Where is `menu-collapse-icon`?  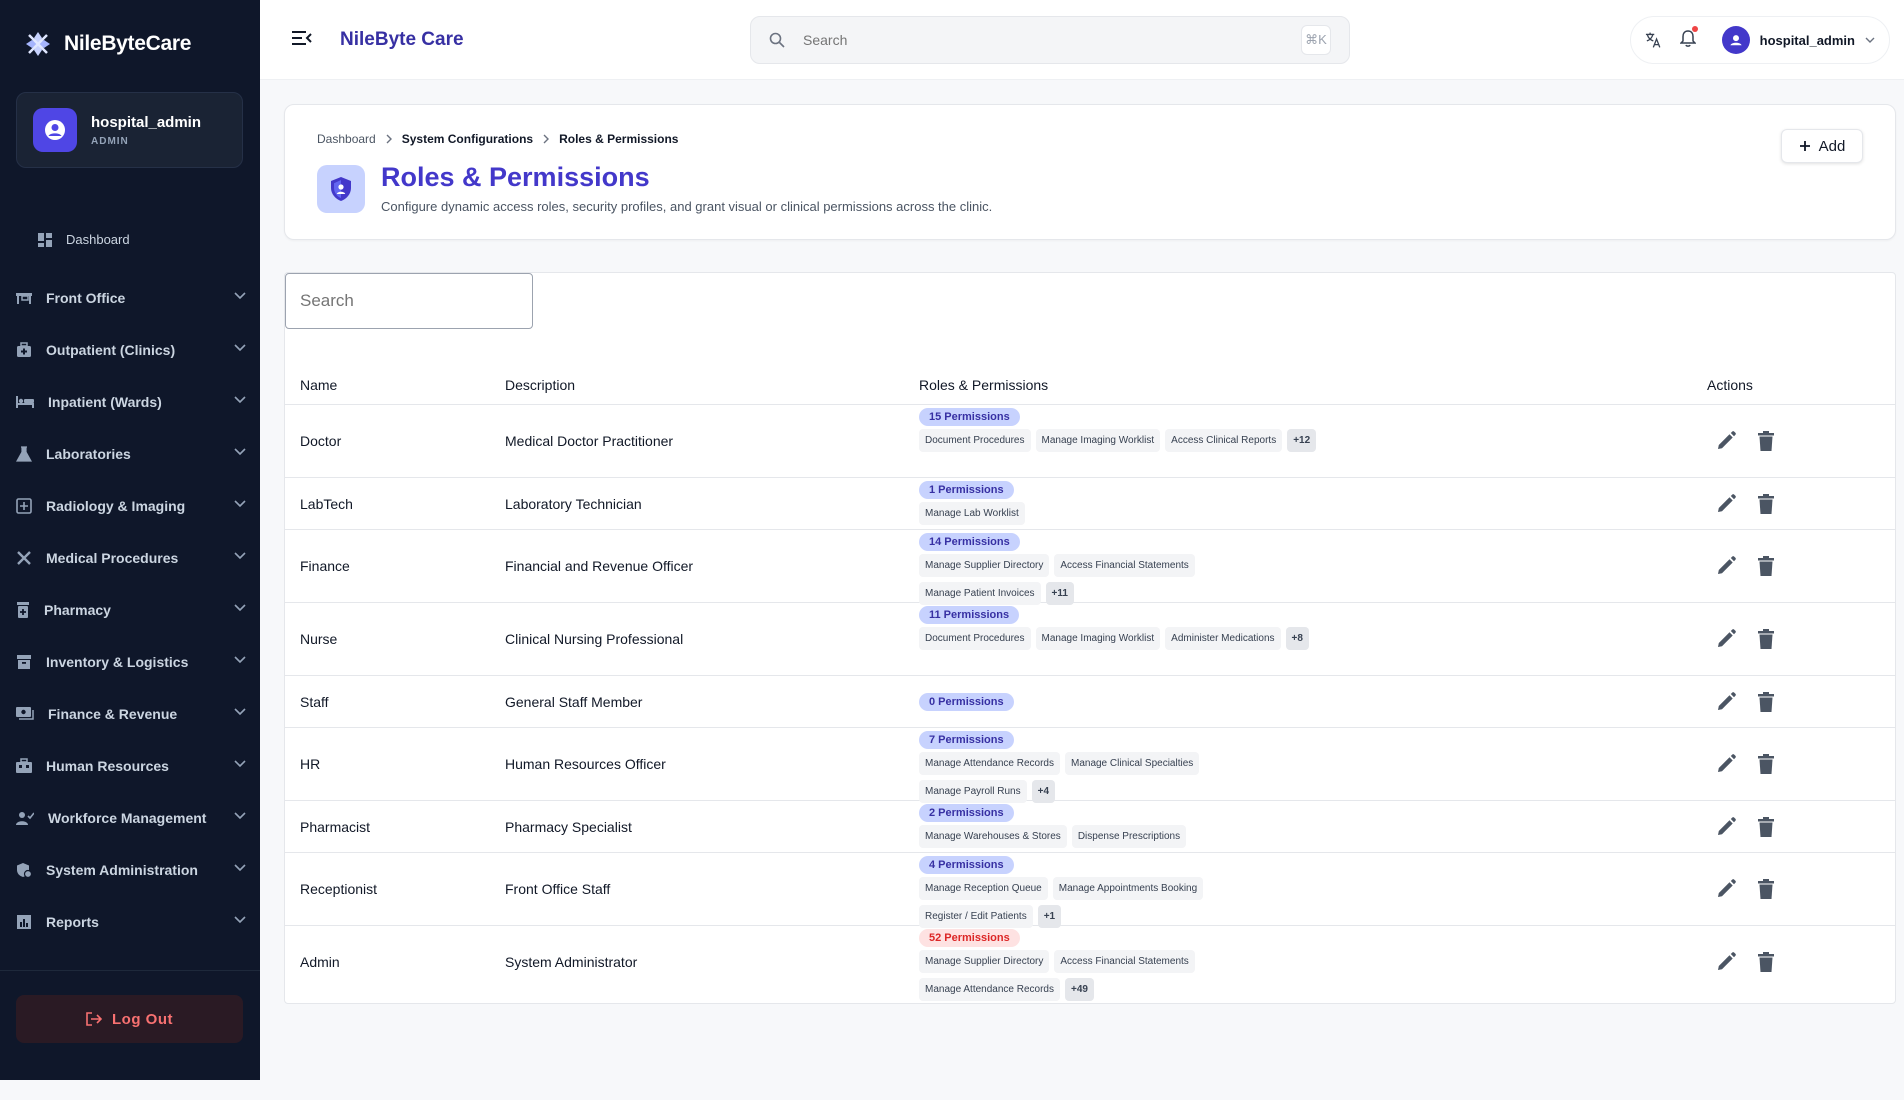
menu-collapse-icon is located at coordinates (302, 38).